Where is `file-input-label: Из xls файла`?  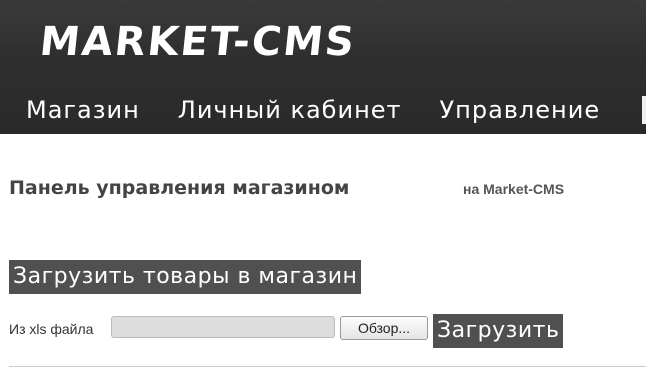
file-input-label: Из xls файла is located at coordinates (51, 329).